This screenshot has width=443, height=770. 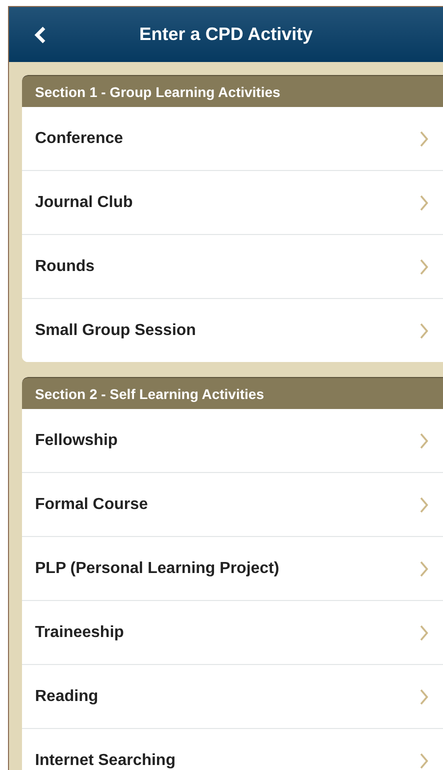 I want to click on back-icon, so click(x=40, y=35).